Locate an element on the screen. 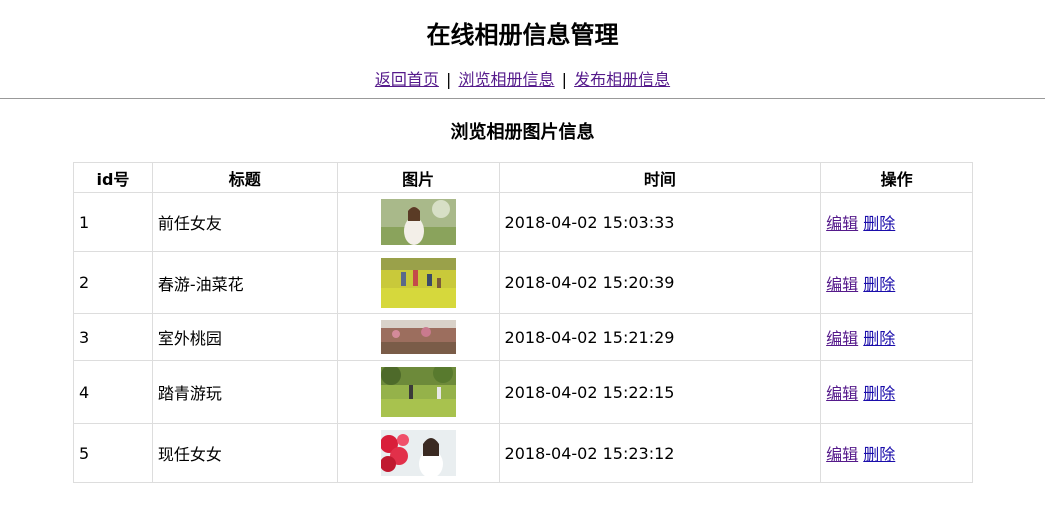  id-cell: 4 is located at coordinates (113, 392).